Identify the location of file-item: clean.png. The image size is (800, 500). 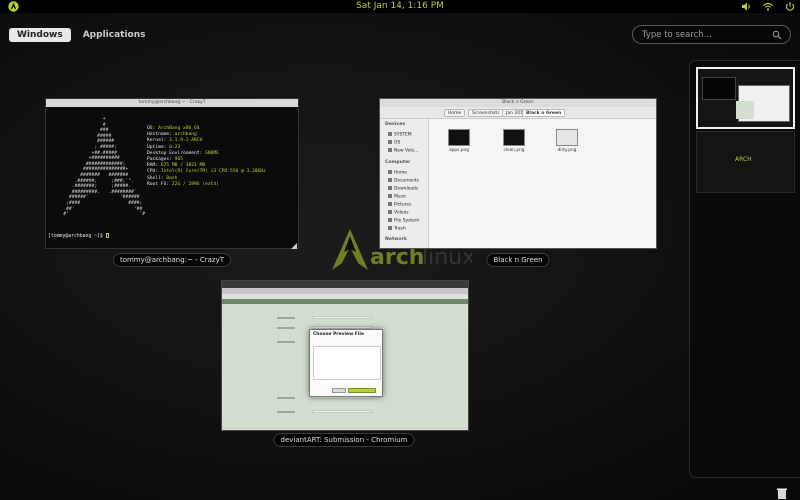
(514, 141).